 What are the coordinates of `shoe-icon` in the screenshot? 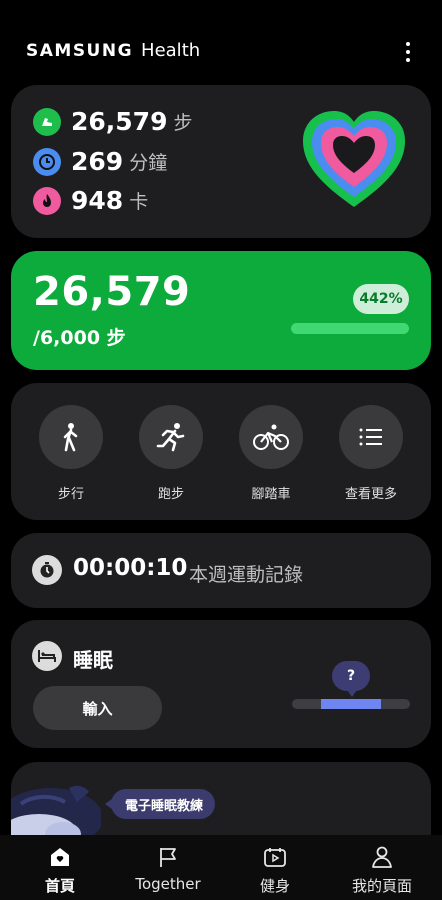 It's located at (47, 121).